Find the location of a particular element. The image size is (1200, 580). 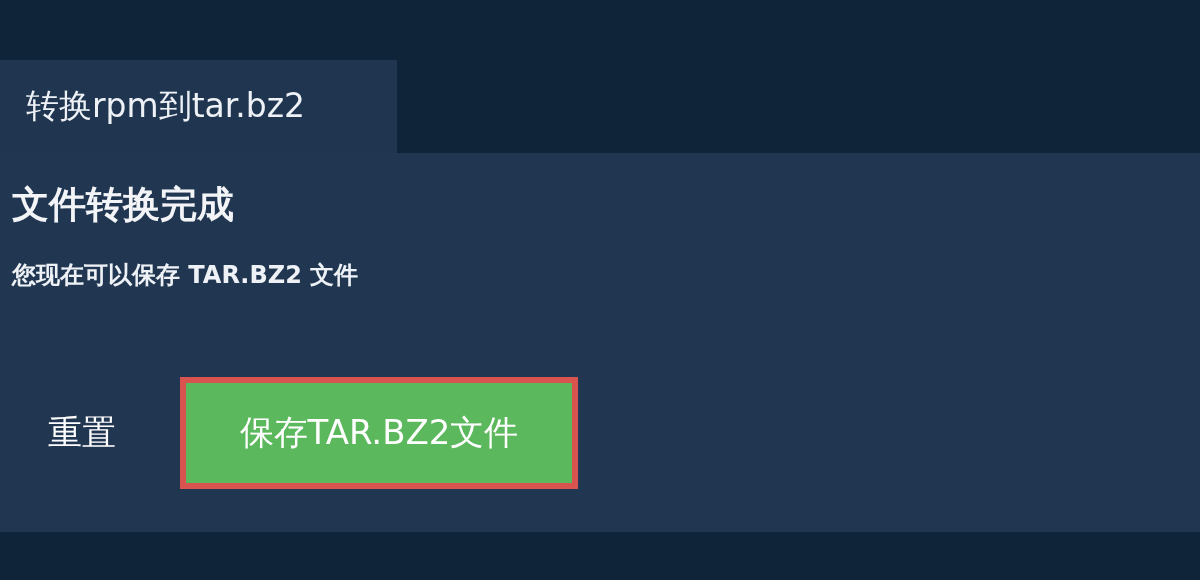

status-title: 文件转换完成 is located at coordinates (123, 205).